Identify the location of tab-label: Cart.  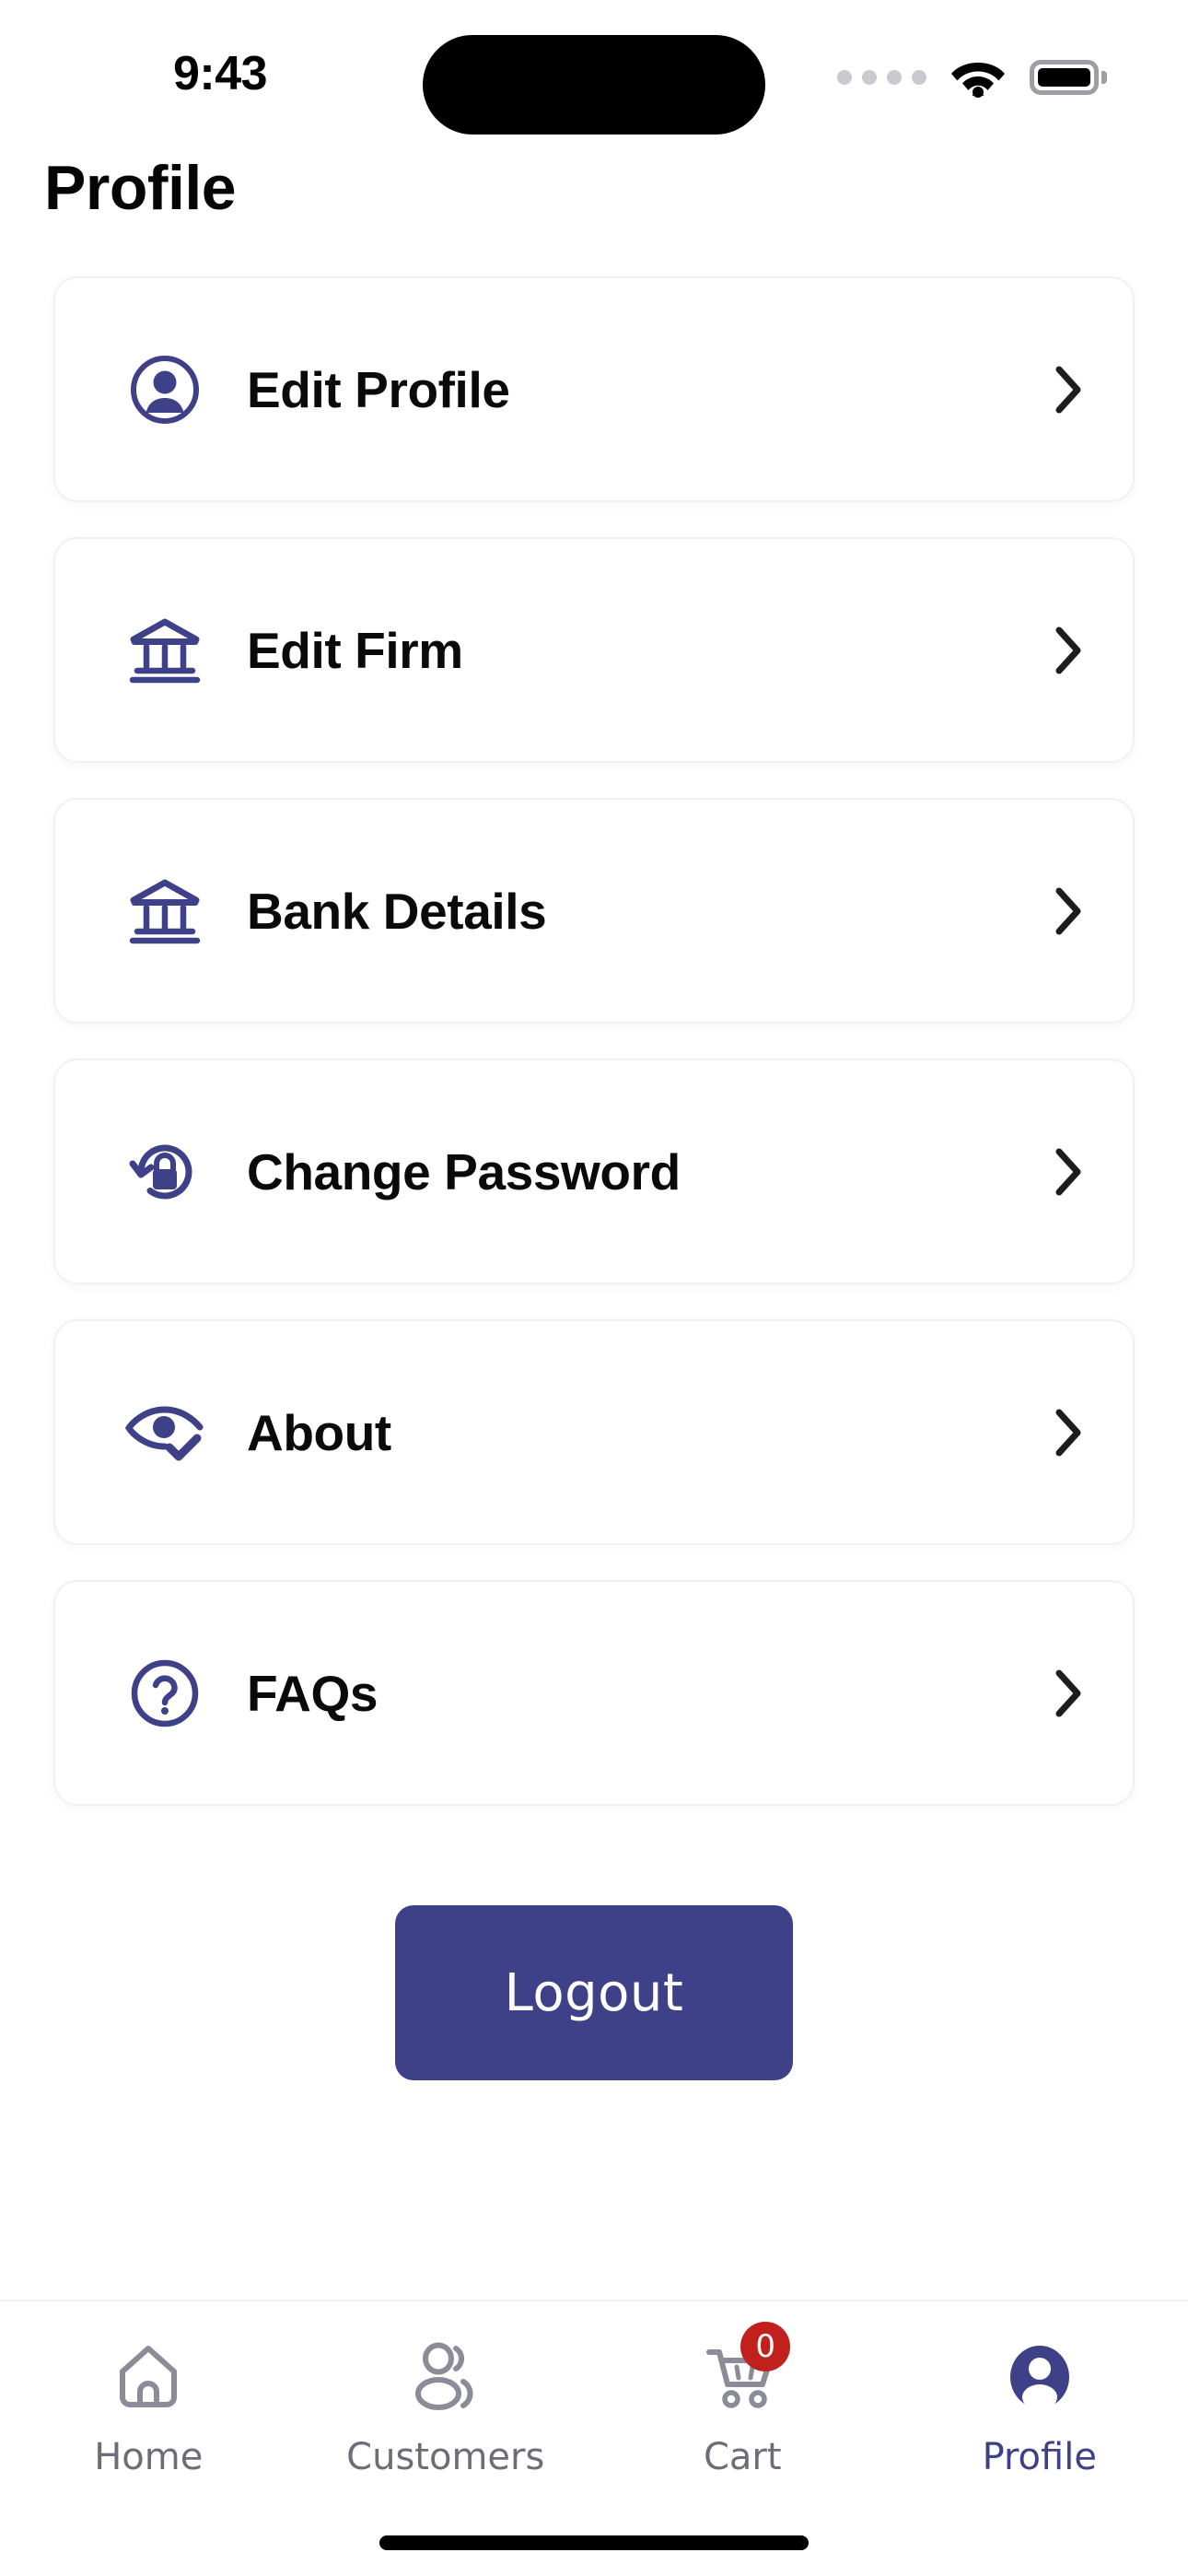
(742, 2457).